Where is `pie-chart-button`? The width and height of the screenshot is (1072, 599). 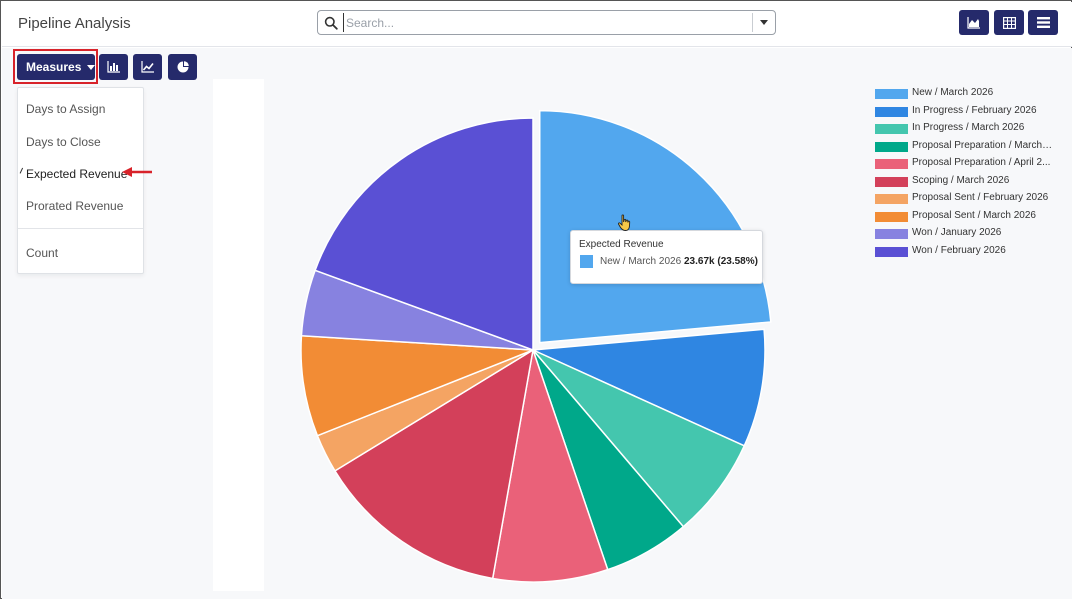
pie-chart-button is located at coordinates (182, 67).